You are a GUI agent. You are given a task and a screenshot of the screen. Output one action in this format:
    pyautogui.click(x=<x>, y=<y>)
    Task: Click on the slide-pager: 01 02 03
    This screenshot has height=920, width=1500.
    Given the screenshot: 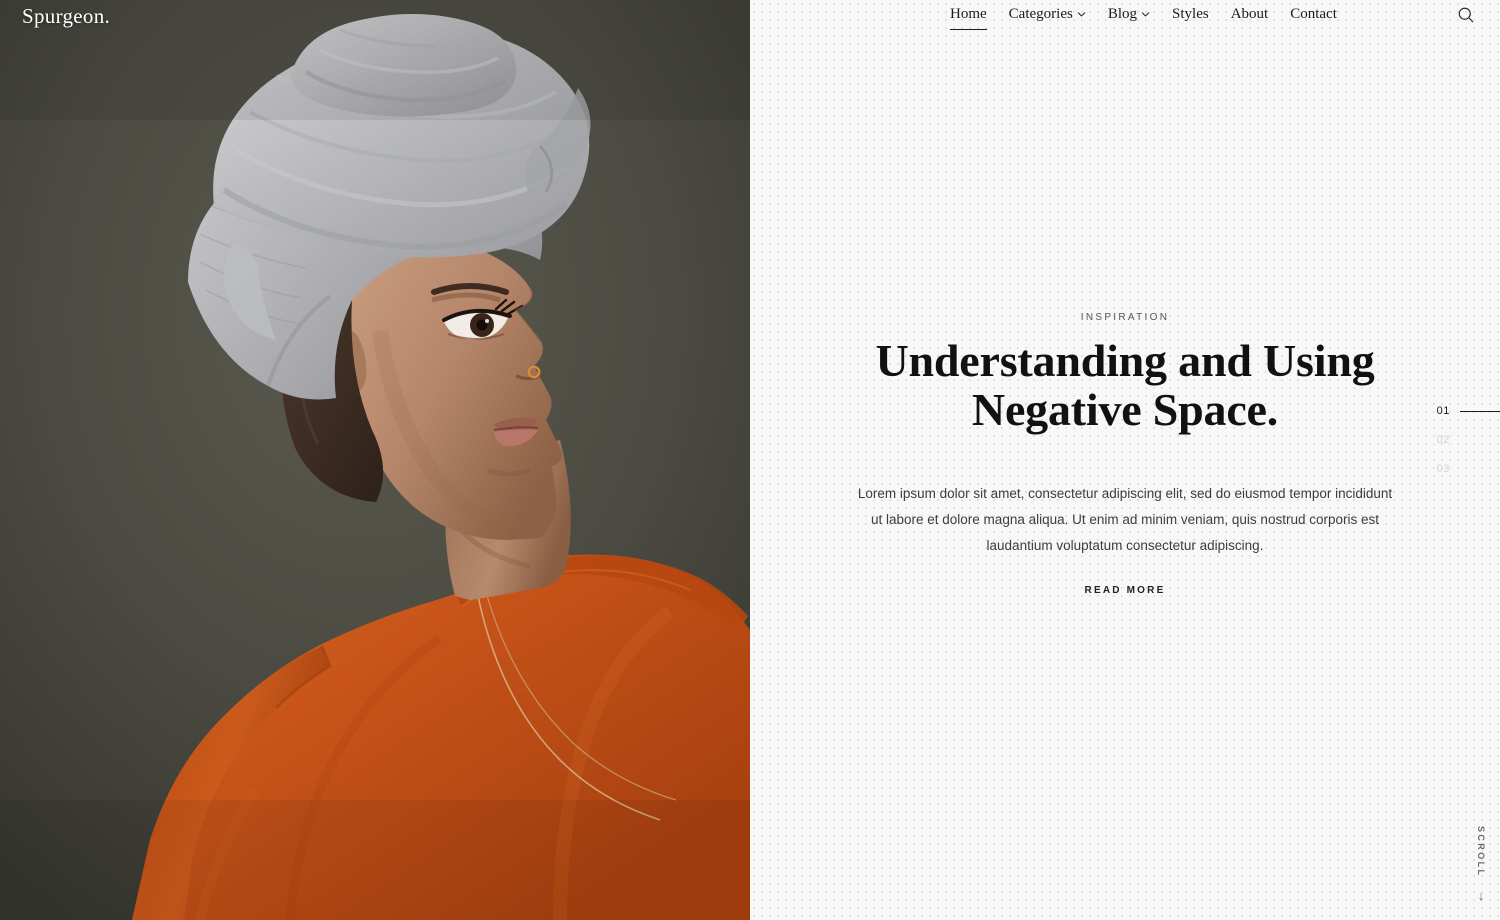 What is the action you would take?
    pyautogui.click(x=1468, y=440)
    